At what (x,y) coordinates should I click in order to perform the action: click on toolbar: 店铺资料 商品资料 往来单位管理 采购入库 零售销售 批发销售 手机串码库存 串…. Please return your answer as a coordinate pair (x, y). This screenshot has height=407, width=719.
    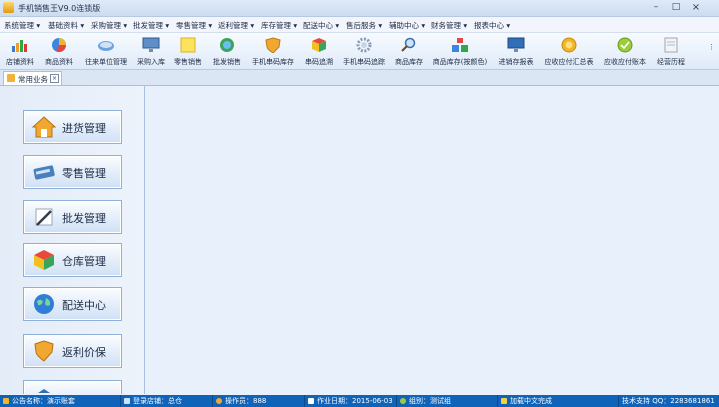
    Looking at the image, I should click on (359, 51).